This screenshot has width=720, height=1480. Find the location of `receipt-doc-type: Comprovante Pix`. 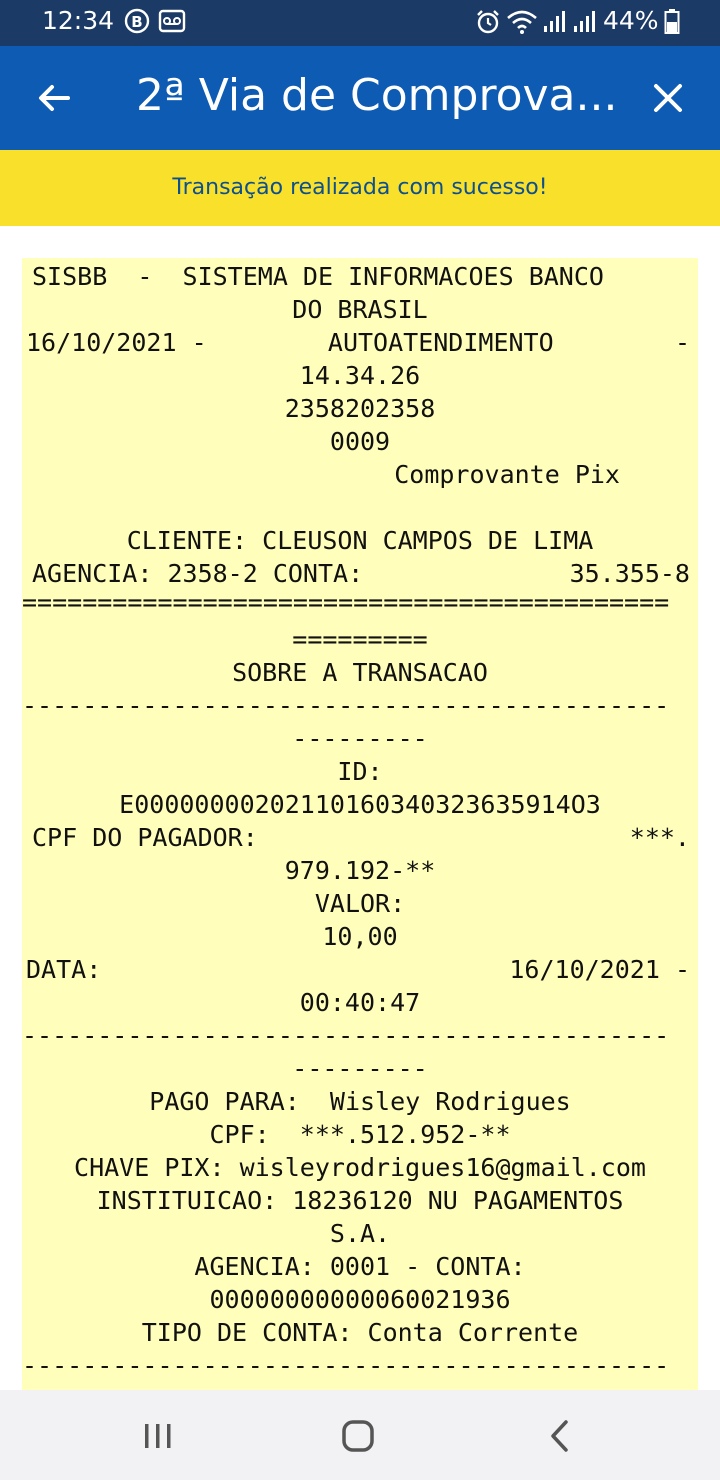

receipt-doc-type: Comprovante Pix is located at coordinates (507, 474).